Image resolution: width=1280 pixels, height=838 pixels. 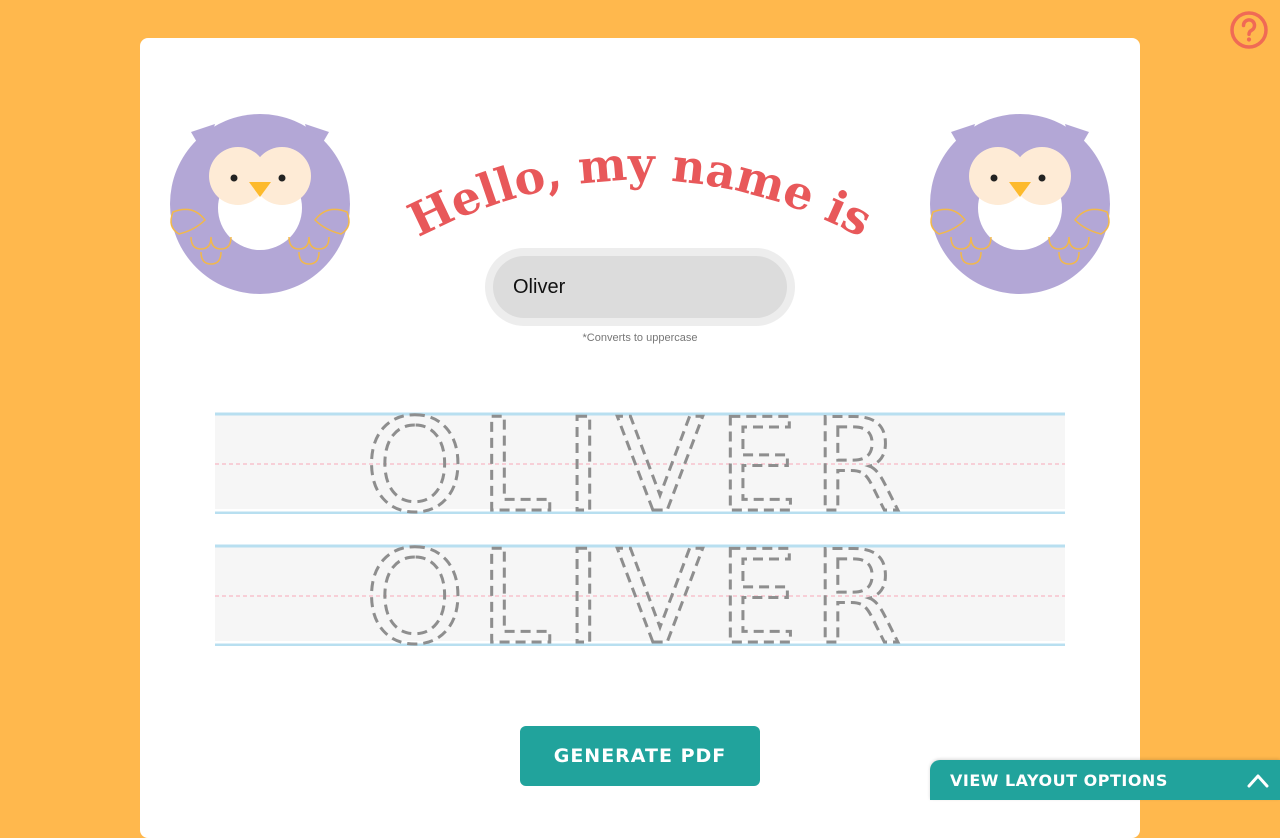 I want to click on name-input, so click(x=640, y=287).